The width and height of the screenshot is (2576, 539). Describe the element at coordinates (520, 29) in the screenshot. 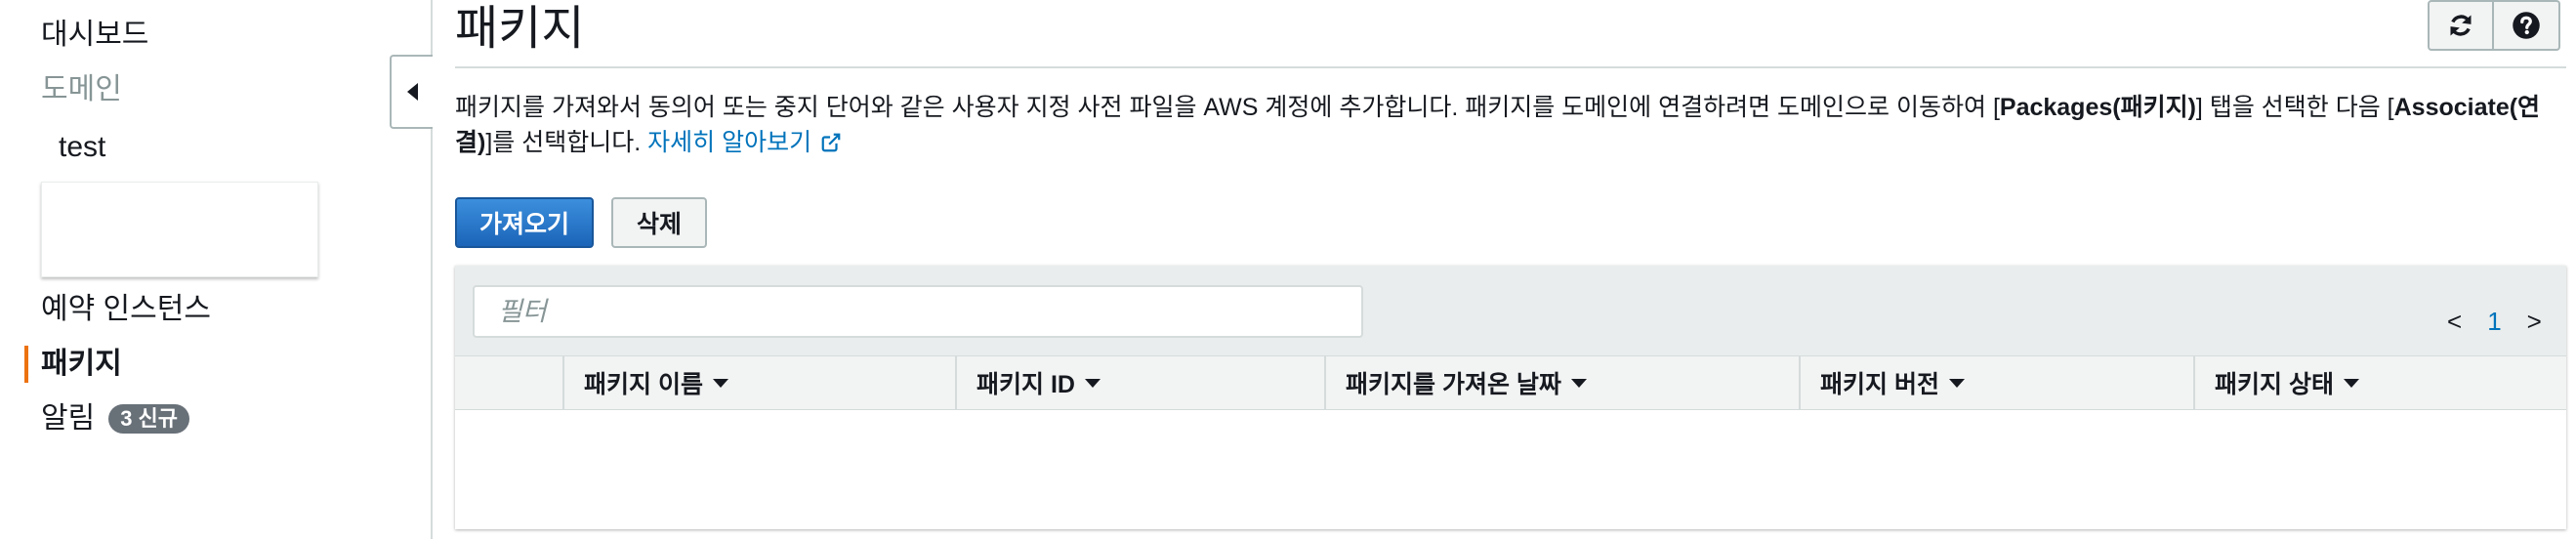

I see `page-title: 패키지` at that location.